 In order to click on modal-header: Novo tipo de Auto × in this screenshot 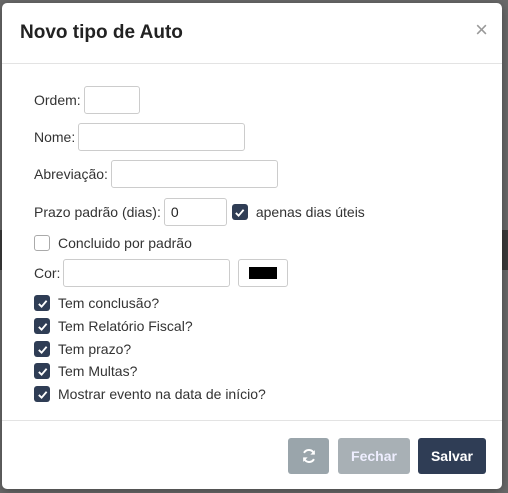, I will do `click(252, 33)`.